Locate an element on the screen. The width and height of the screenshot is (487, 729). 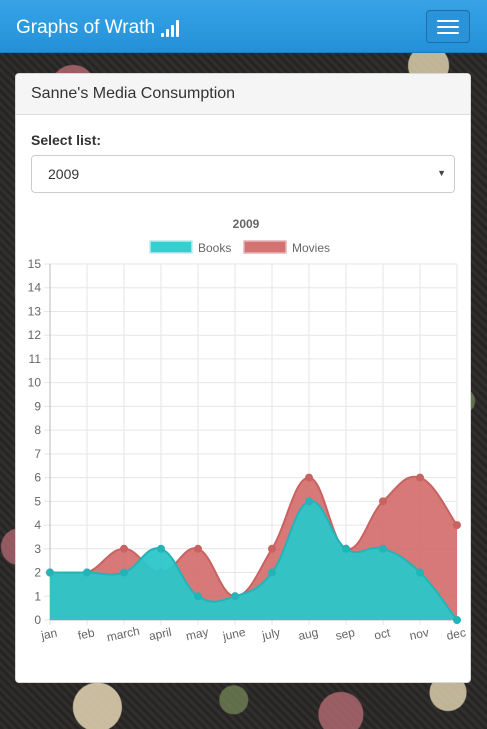
legend-swatch-books is located at coordinates (171, 247).